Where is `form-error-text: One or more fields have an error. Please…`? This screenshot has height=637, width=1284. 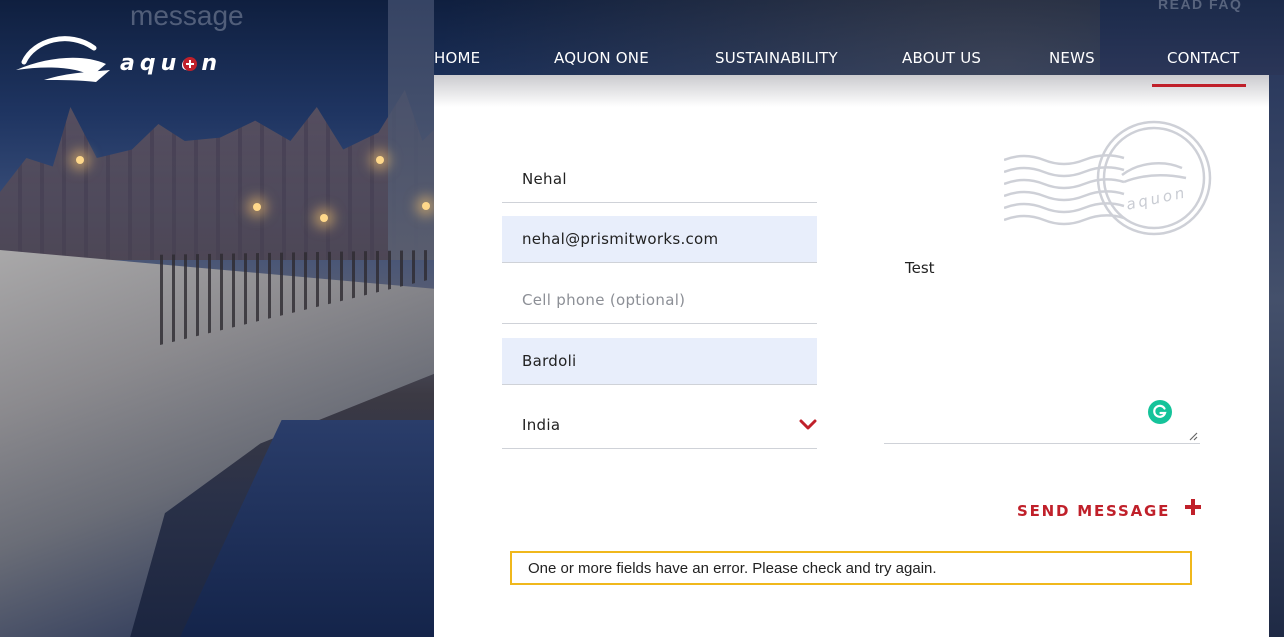 form-error-text: One or more fields have an error. Please… is located at coordinates (732, 568).